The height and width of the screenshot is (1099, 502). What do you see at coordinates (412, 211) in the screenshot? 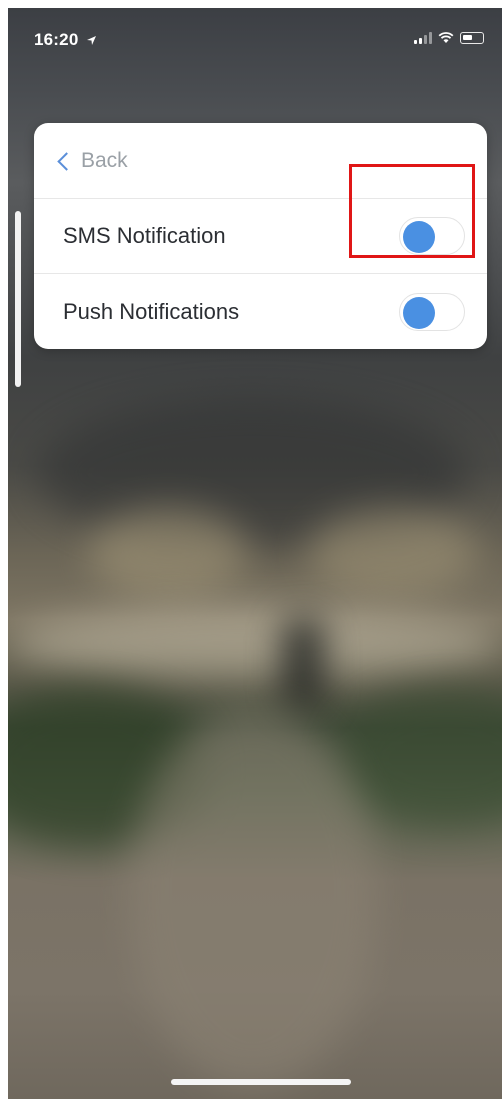
I see `highlight-annotation-box` at bounding box center [412, 211].